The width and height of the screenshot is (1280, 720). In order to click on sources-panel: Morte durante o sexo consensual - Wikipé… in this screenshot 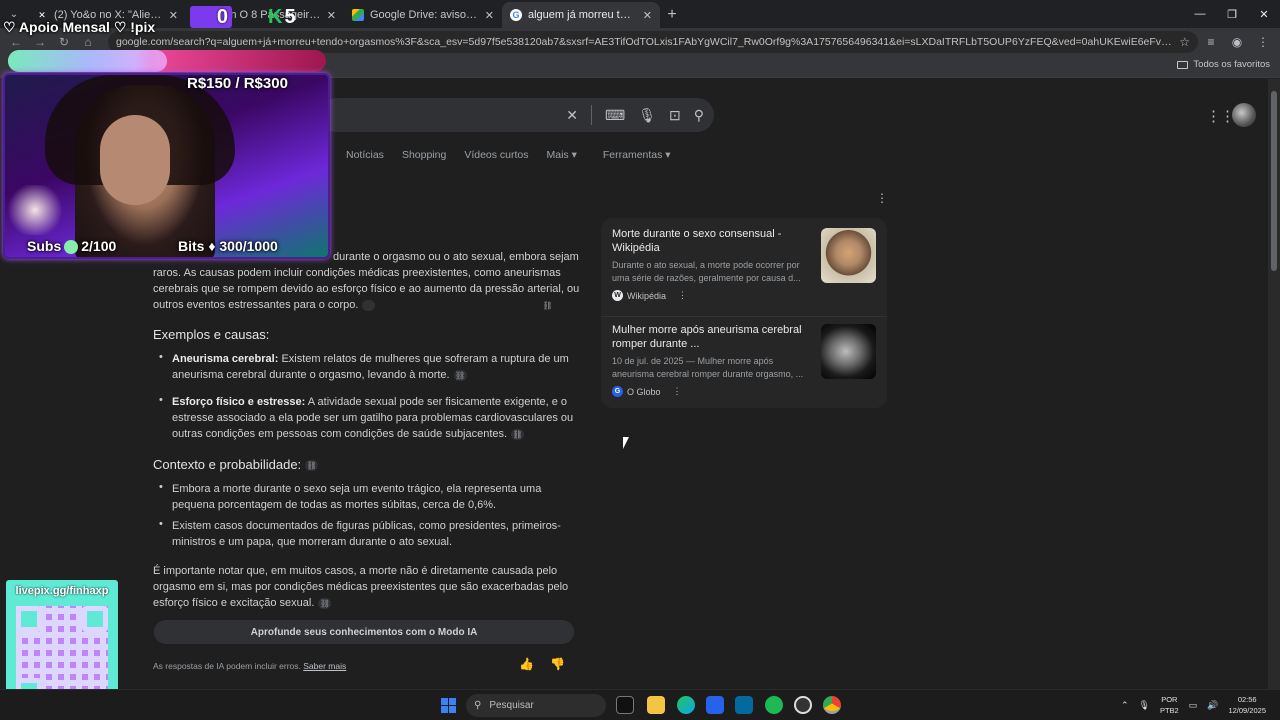, I will do `click(744, 313)`.